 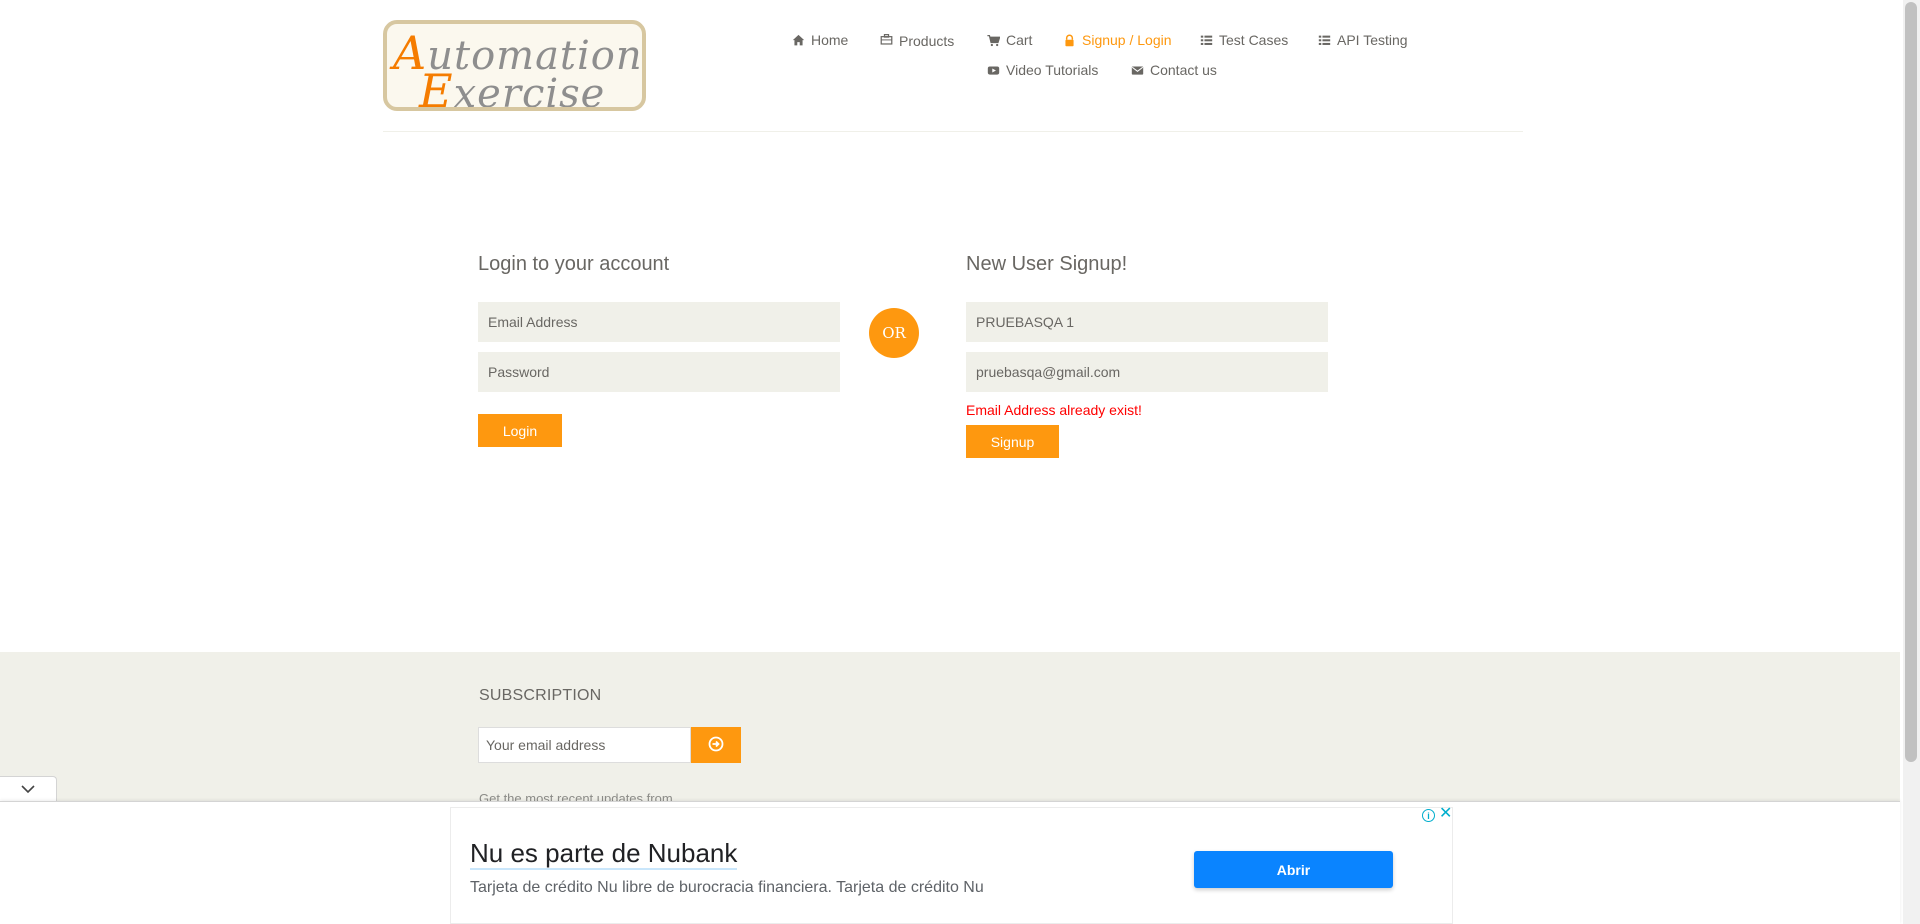 What do you see at coordinates (1446, 814) in the screenshot?
I see `ad-close-icon: ✕` at bounding box center [1446, 814].